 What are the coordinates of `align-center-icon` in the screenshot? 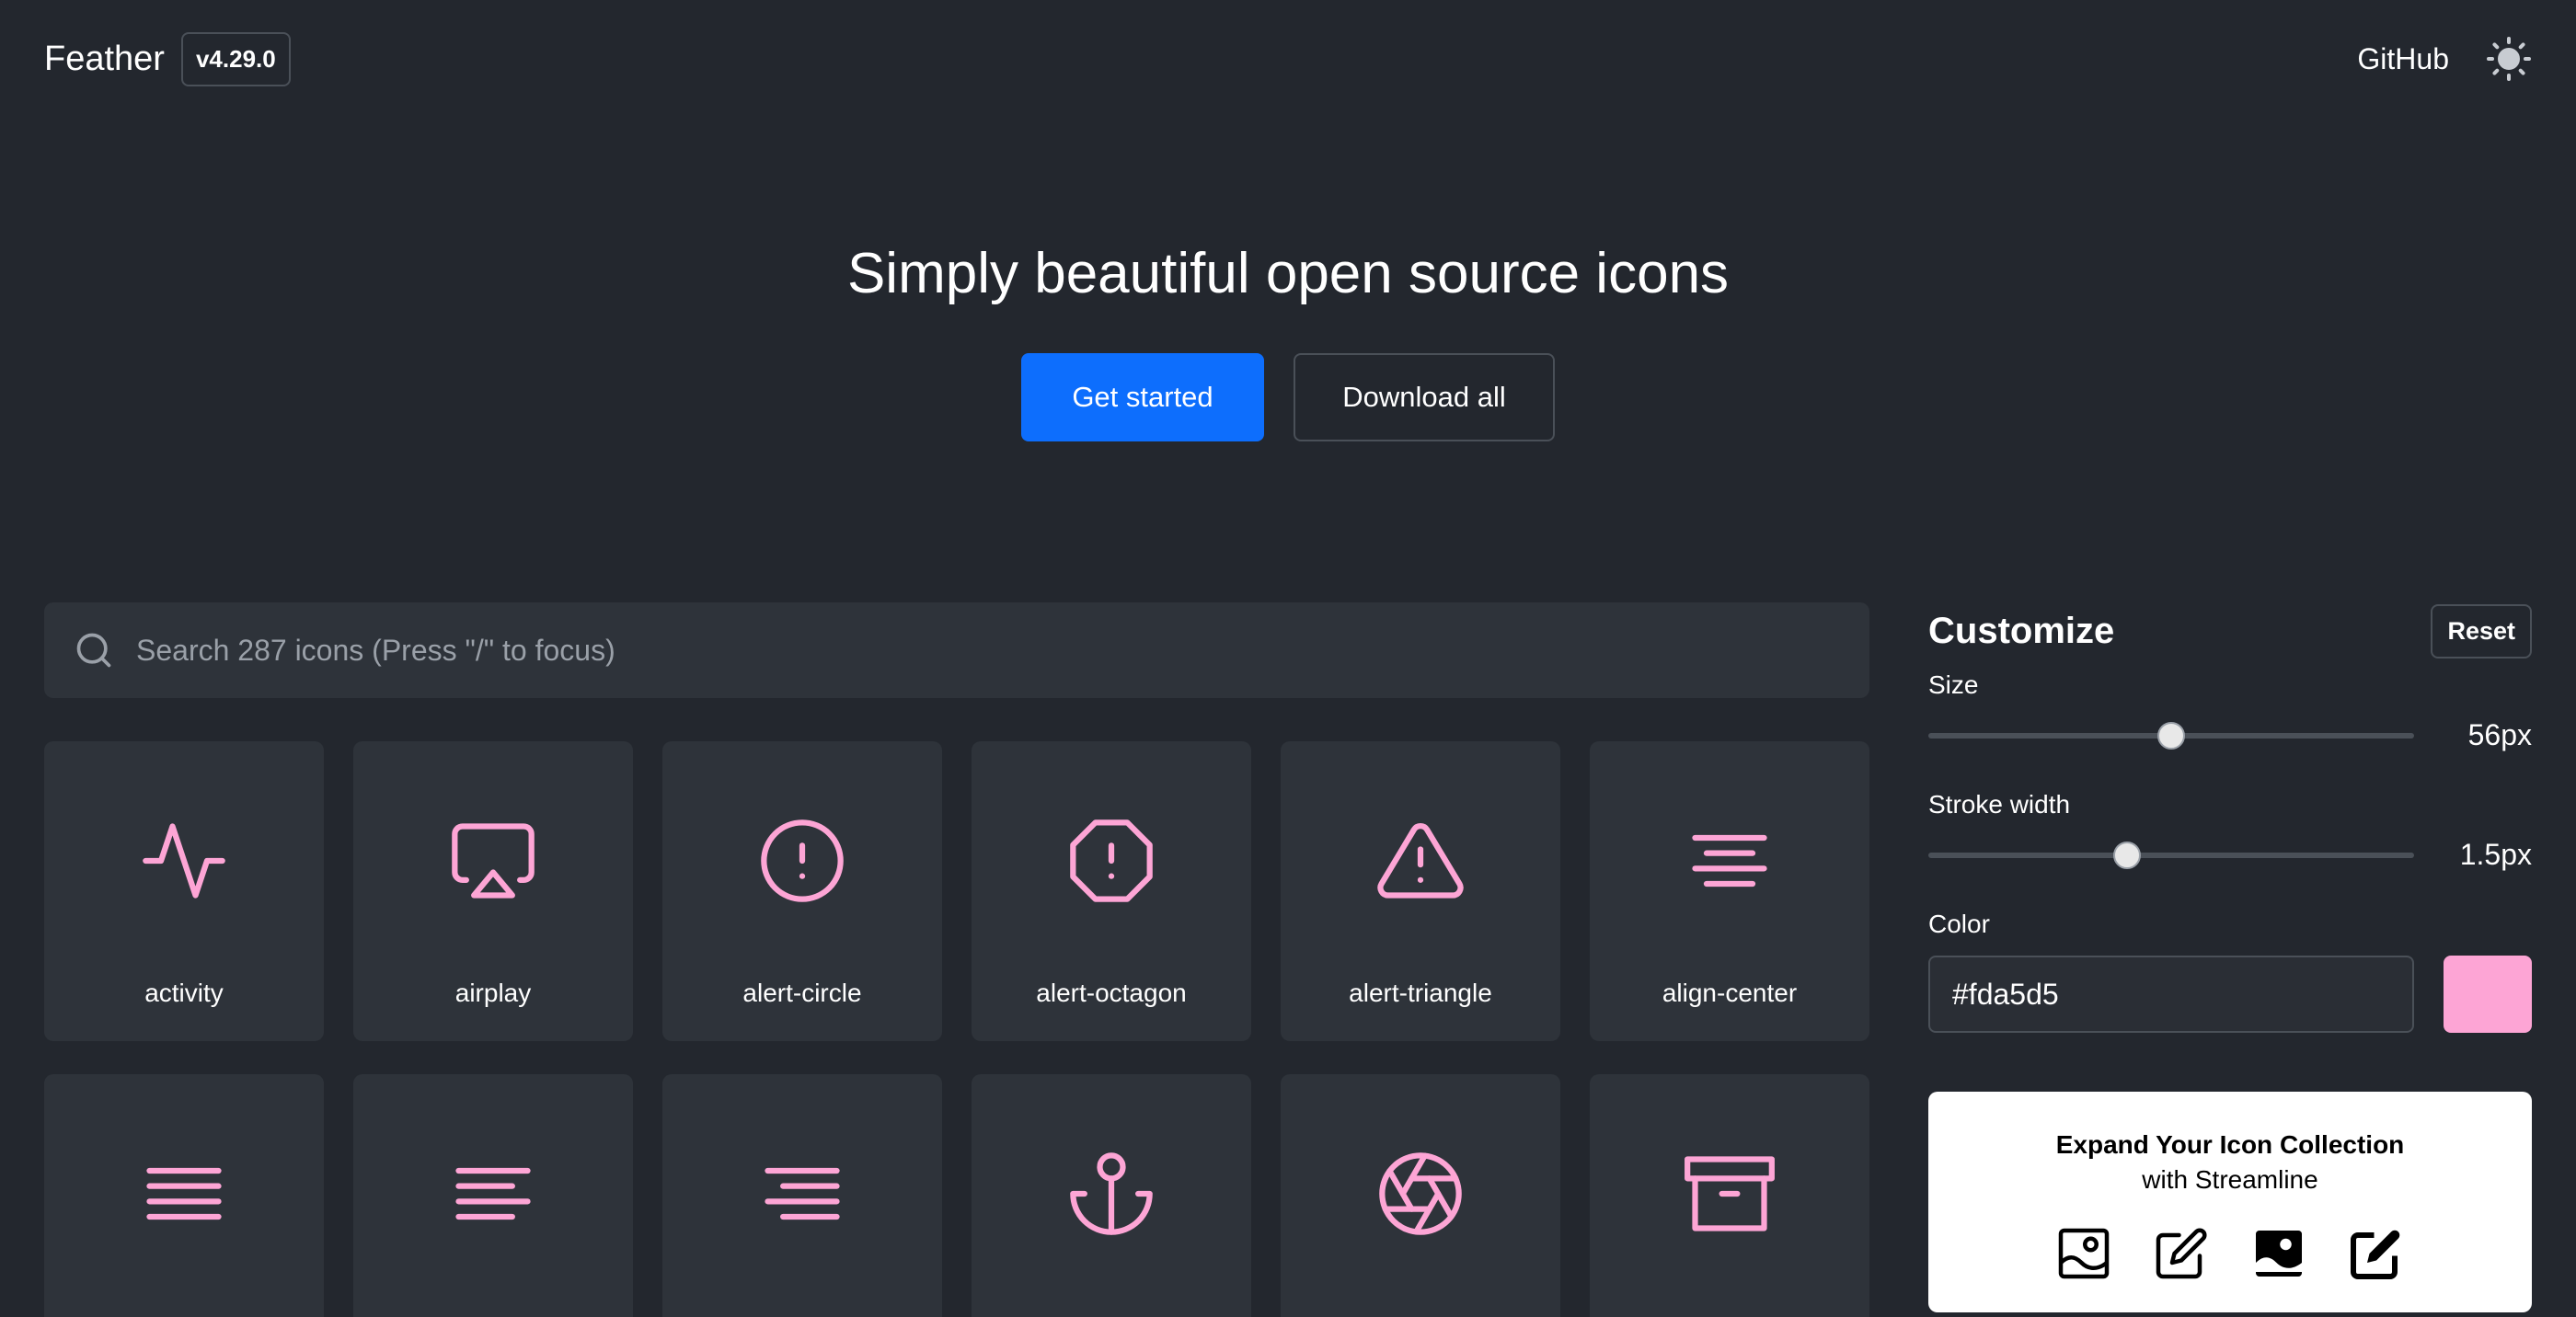 It's located at (1729, 861).